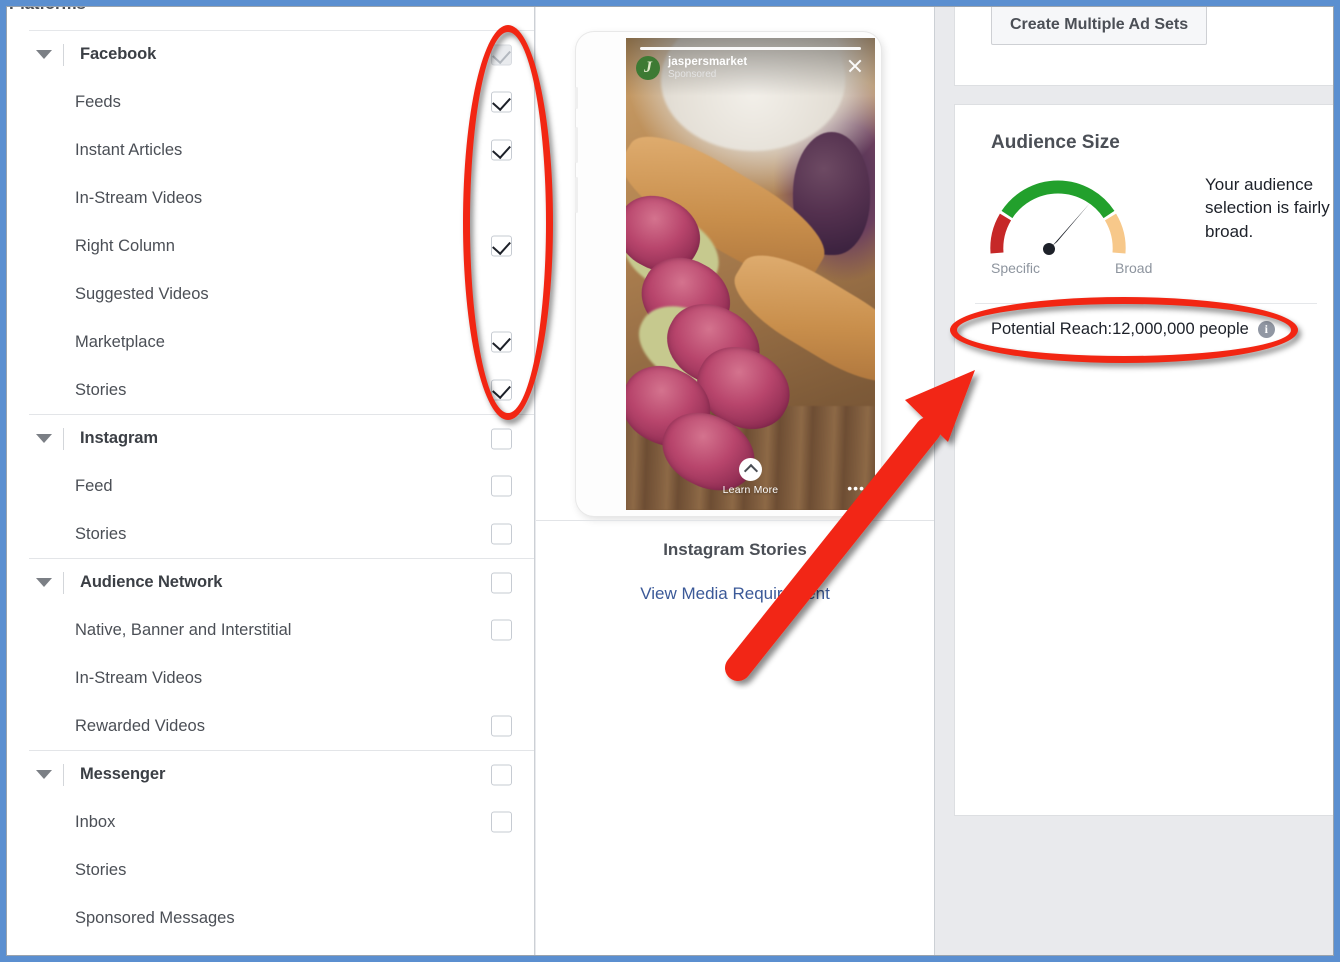 This screenshot has width=1340, height=962. Describe the element at coordinates (281, 438) in the screenshot. I see `platform-group-instagram: Instagram` at that location.